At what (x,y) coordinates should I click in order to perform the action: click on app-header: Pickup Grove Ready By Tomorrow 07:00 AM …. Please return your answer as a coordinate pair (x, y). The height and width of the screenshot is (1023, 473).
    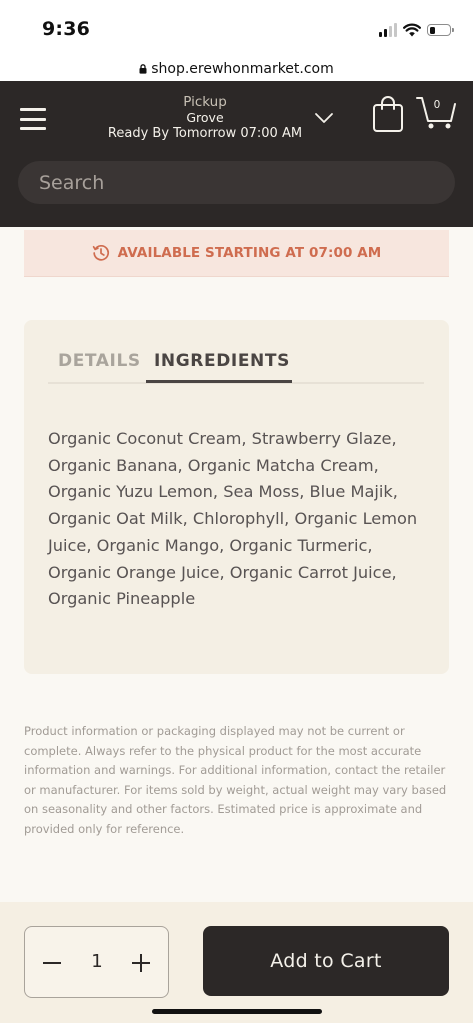
    Looking at the image, I should click on (236, 154).